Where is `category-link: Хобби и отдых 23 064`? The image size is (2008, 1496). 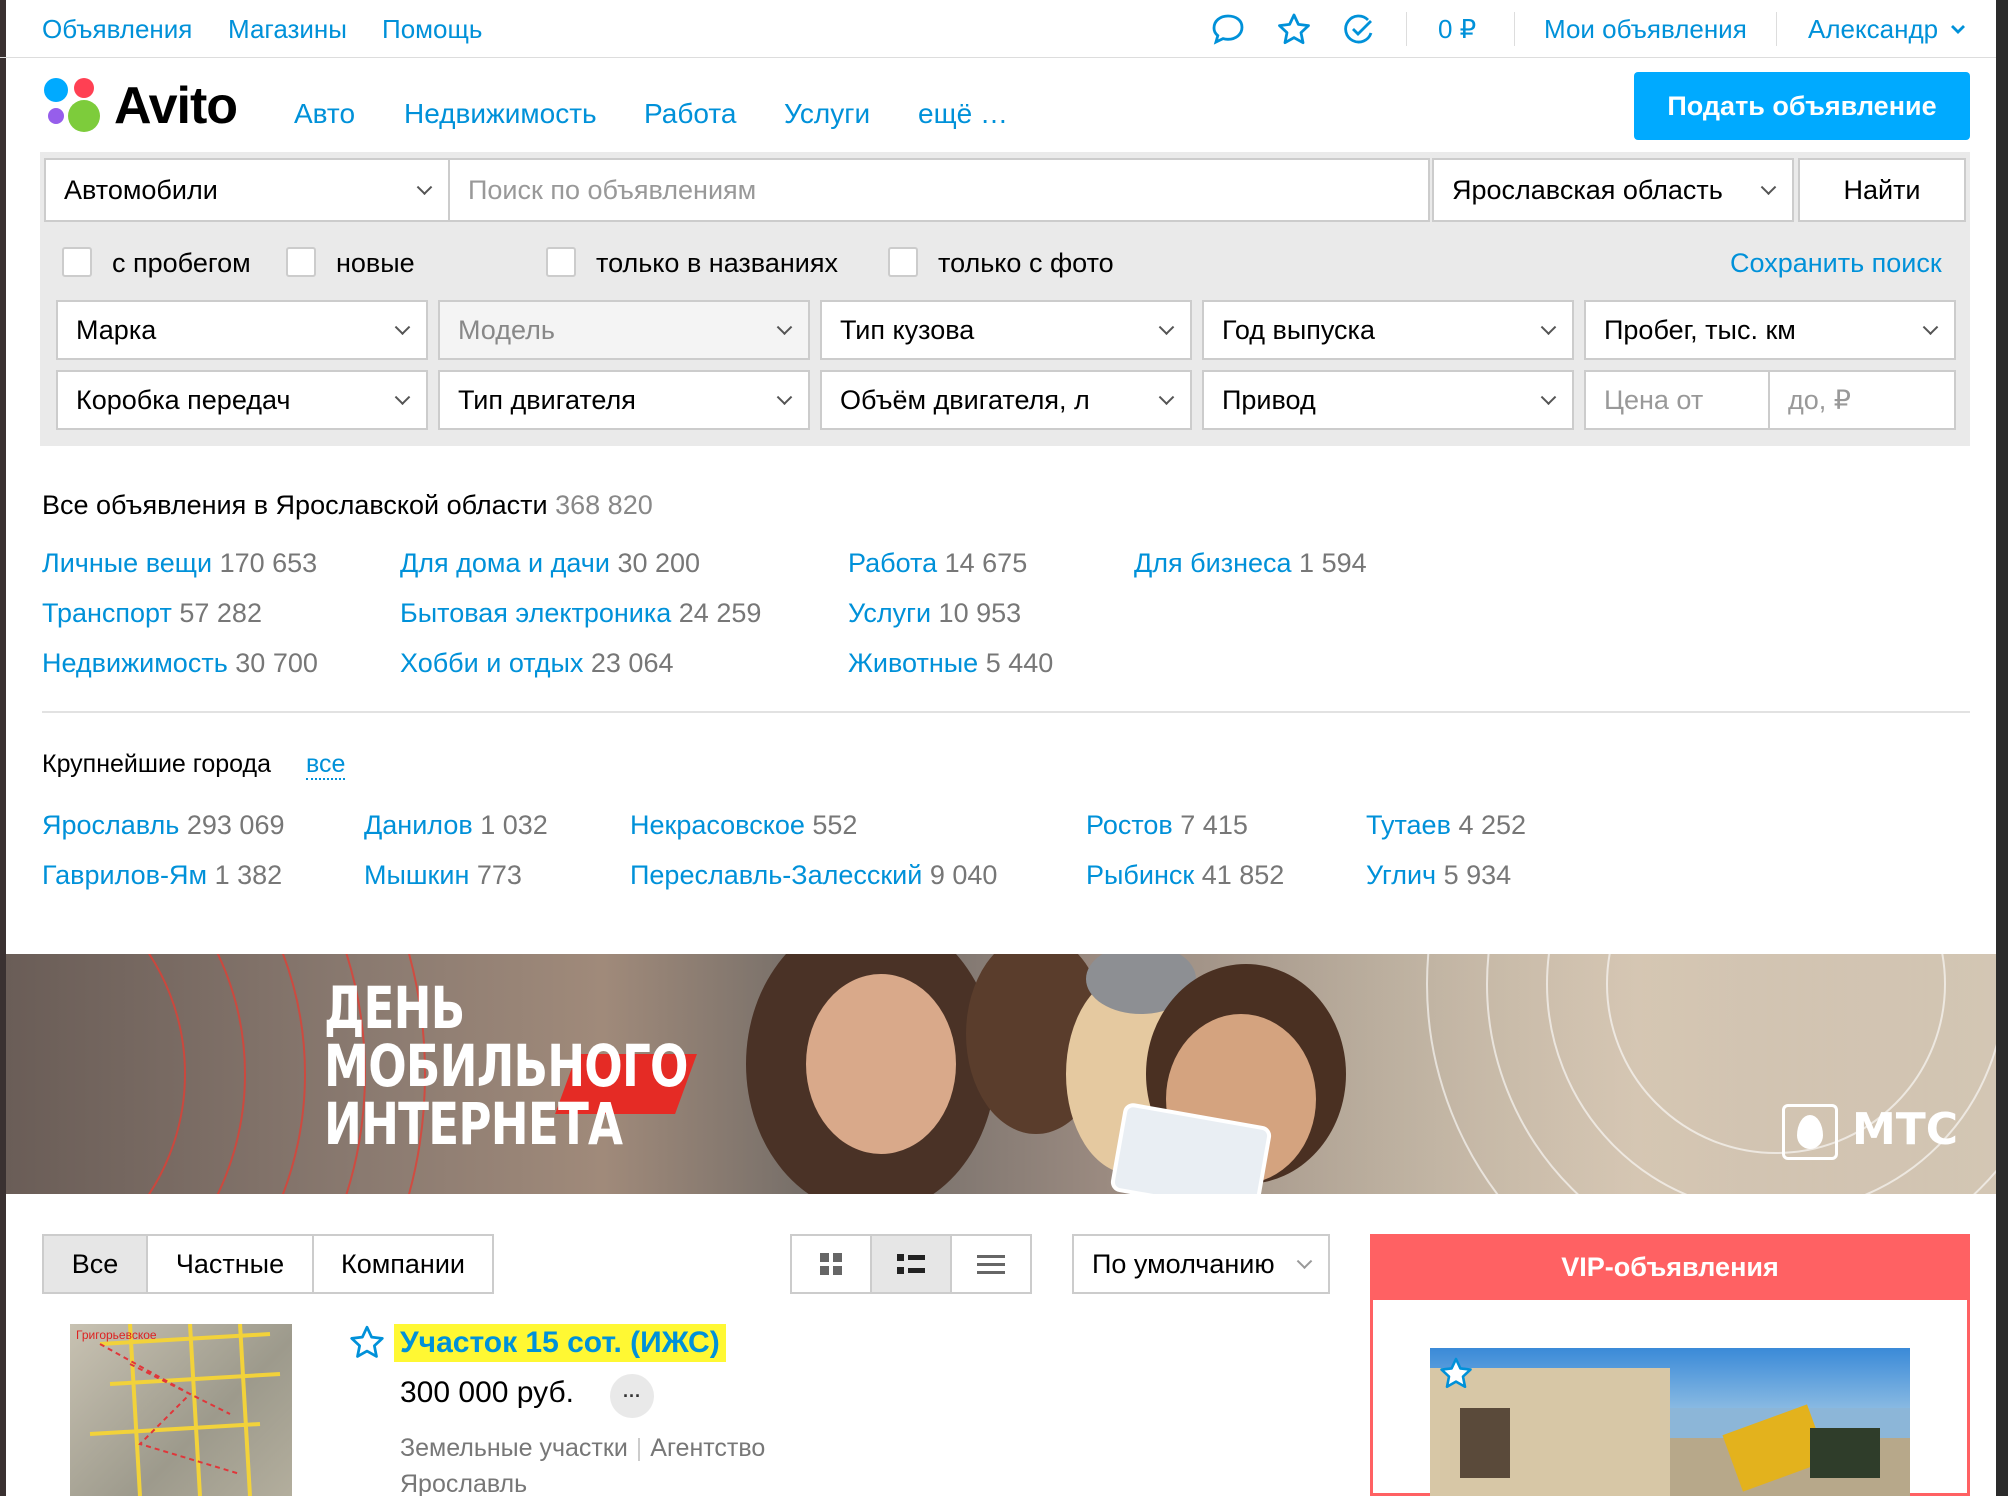
category-link: Хобби и отдых 23 064 is located at coordinates (536, 663).